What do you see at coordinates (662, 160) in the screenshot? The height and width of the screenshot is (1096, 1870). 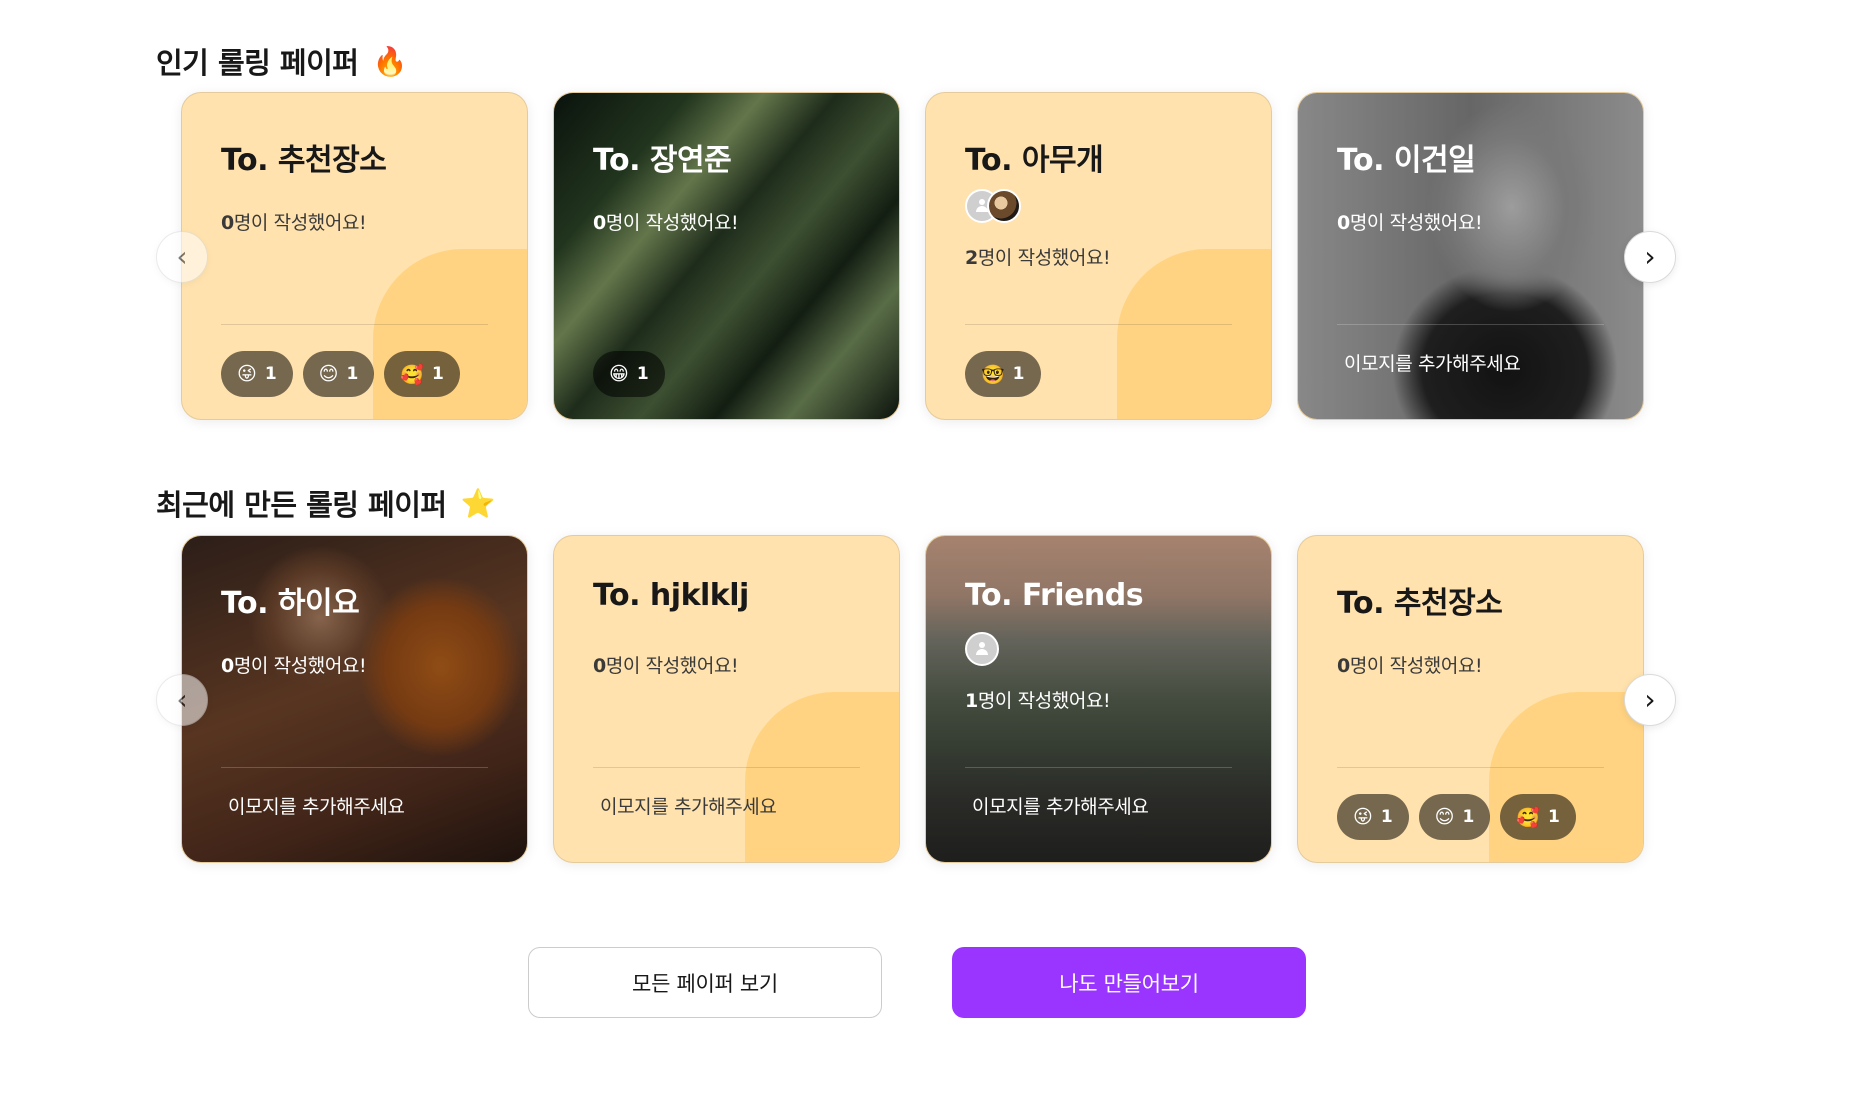 I see `card-recipient: To. 장연준` at bounding box center [662, 160].